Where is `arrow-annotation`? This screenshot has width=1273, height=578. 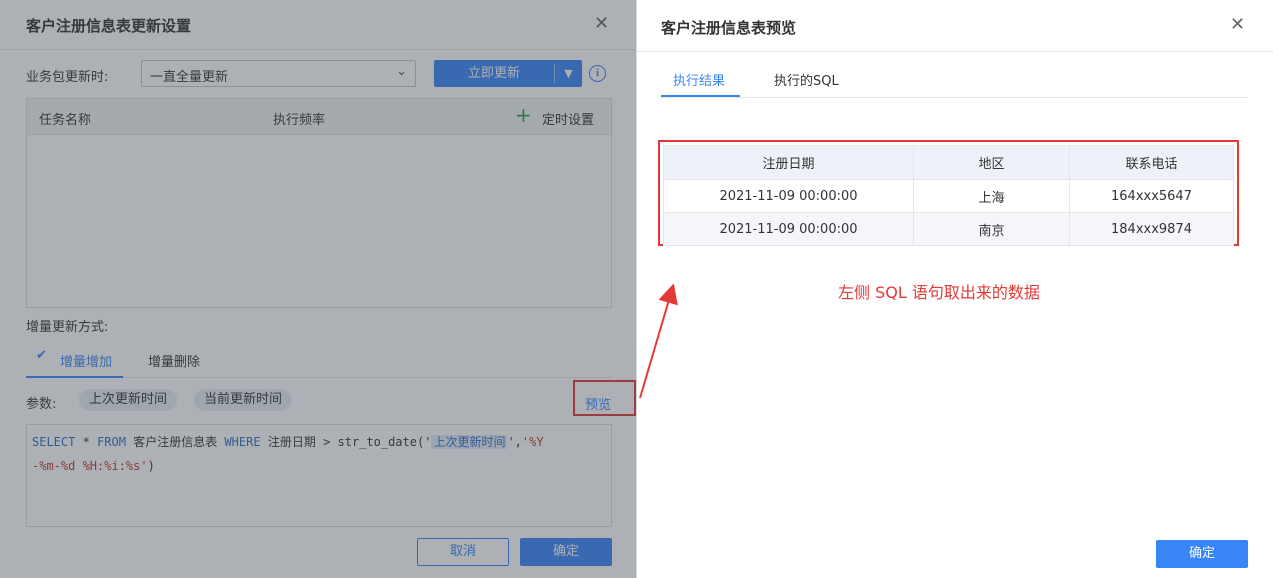 arrow-annotation is located at coordinates (658, 341).